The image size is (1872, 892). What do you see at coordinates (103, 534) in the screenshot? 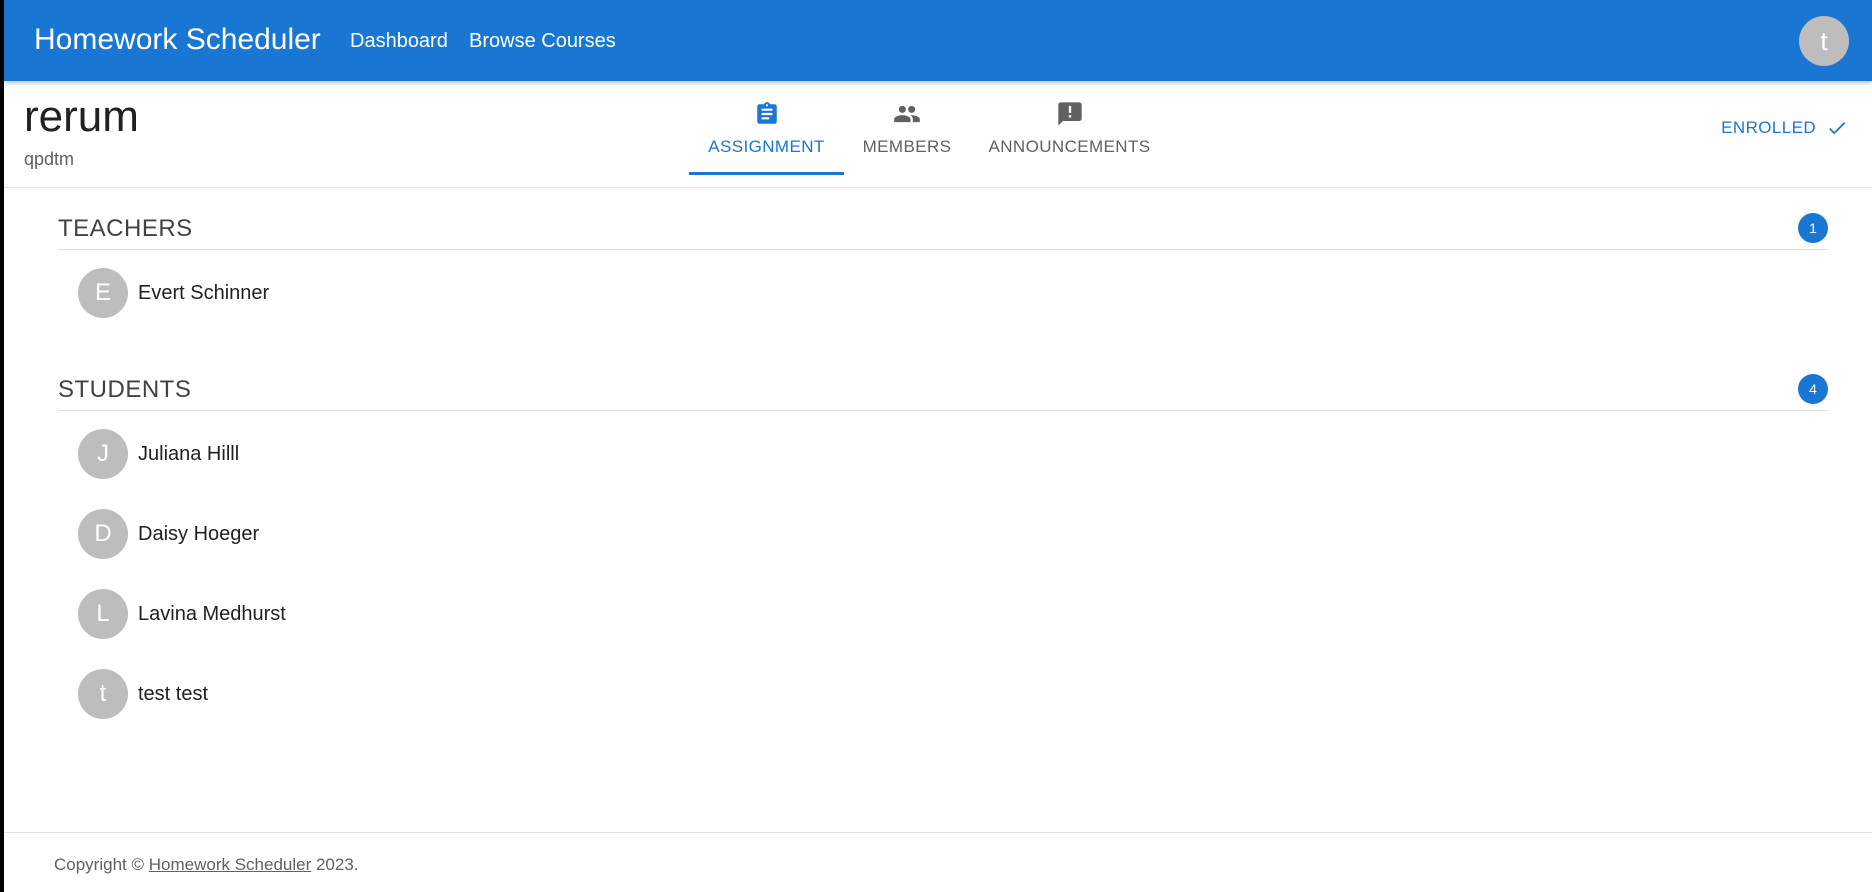
I see `avatar: D` at bounding box center [103, 534].